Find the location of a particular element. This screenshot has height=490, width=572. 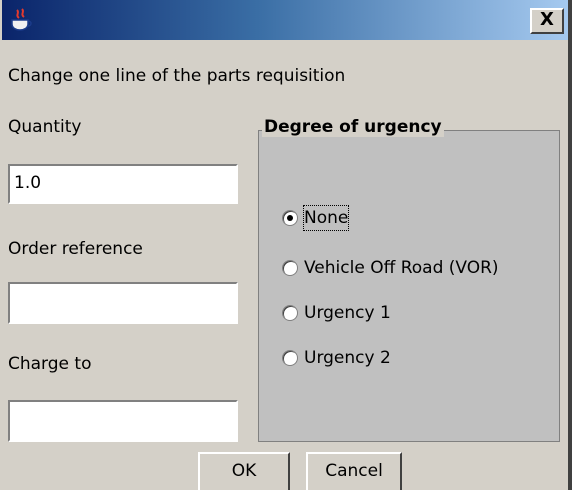

java-cup-icon is located at coordinates (21, 19).